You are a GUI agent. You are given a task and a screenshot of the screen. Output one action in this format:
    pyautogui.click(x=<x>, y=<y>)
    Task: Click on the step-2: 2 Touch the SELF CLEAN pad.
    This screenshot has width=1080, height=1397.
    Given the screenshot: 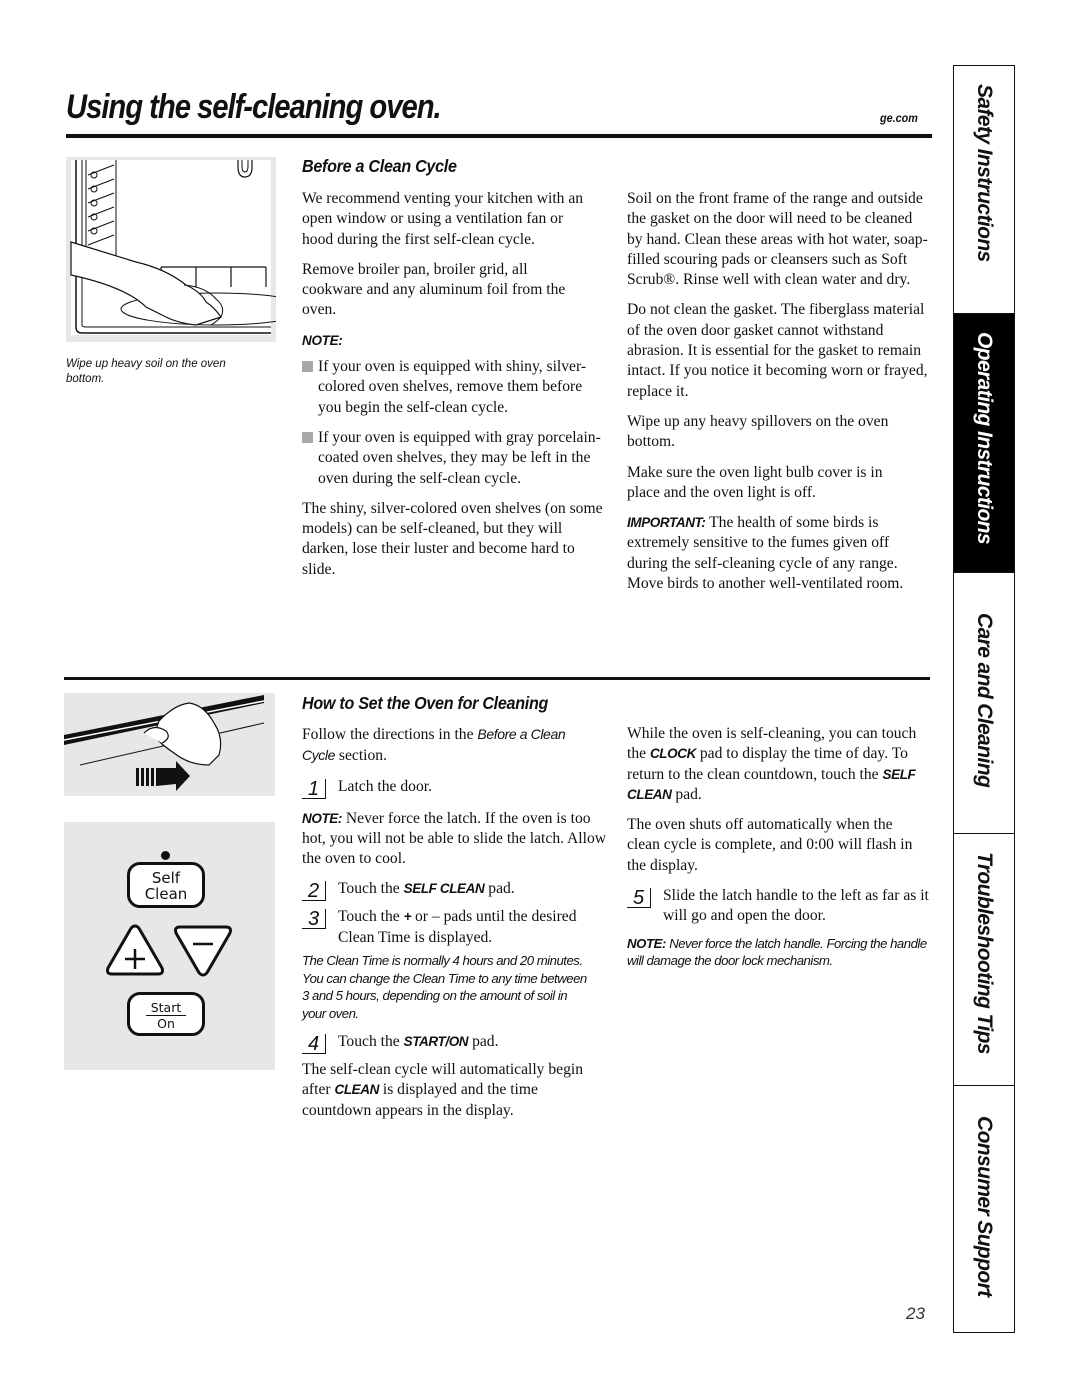 What is the action you would take?
    pyautogui.click(x=454, y=890)
    